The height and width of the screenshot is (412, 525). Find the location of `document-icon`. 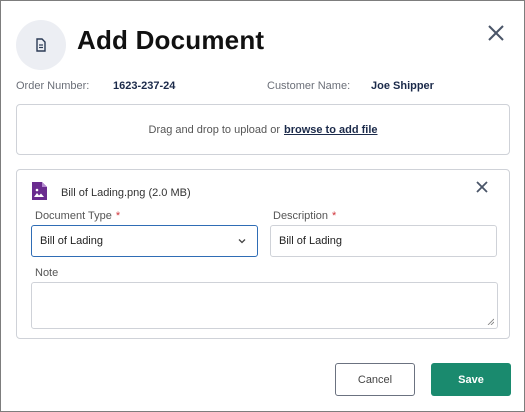

document-icon is located at coordinates (41, 45).